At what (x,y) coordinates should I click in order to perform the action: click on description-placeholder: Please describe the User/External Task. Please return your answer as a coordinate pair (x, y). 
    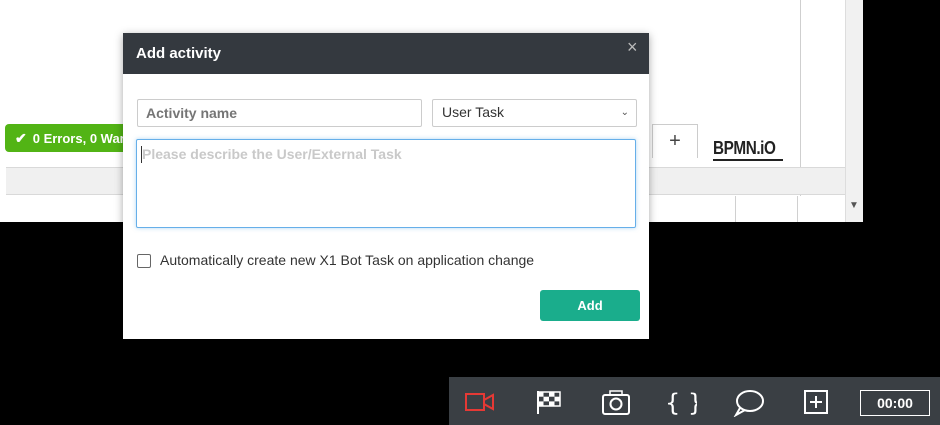
    Looking at the image, I should click on (272, 154).